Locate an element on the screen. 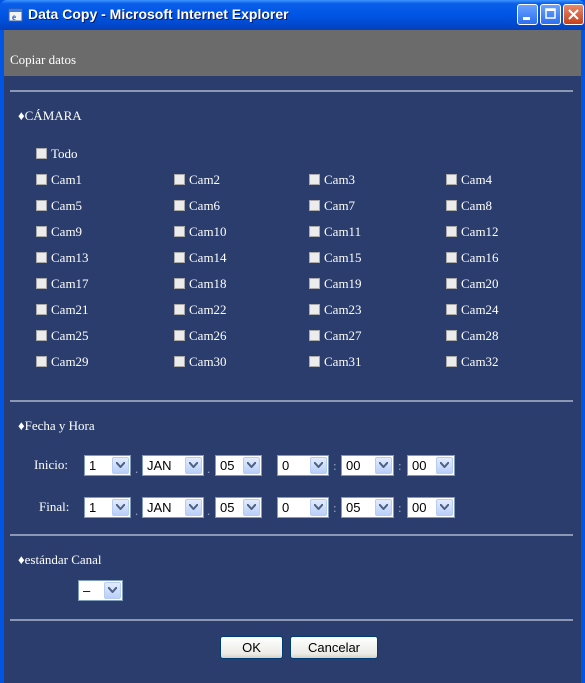  cancel-button: Cancelar is located at coordinates (334, 647).